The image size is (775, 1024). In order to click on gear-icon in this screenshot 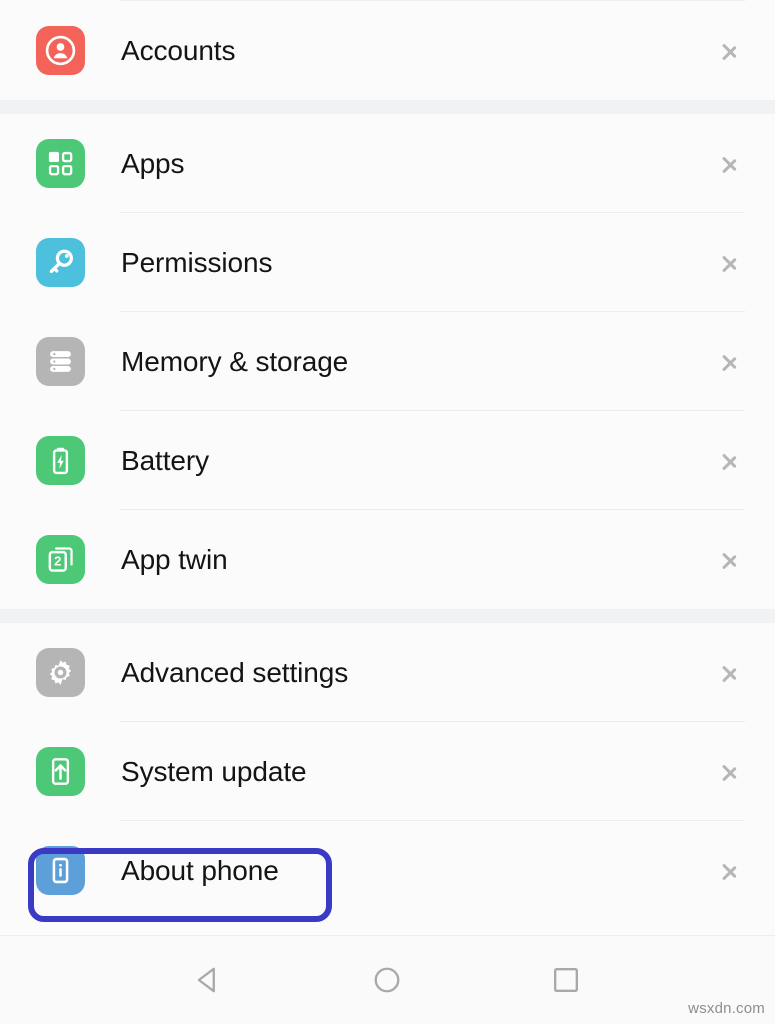, I will do `click(60, 672)`.